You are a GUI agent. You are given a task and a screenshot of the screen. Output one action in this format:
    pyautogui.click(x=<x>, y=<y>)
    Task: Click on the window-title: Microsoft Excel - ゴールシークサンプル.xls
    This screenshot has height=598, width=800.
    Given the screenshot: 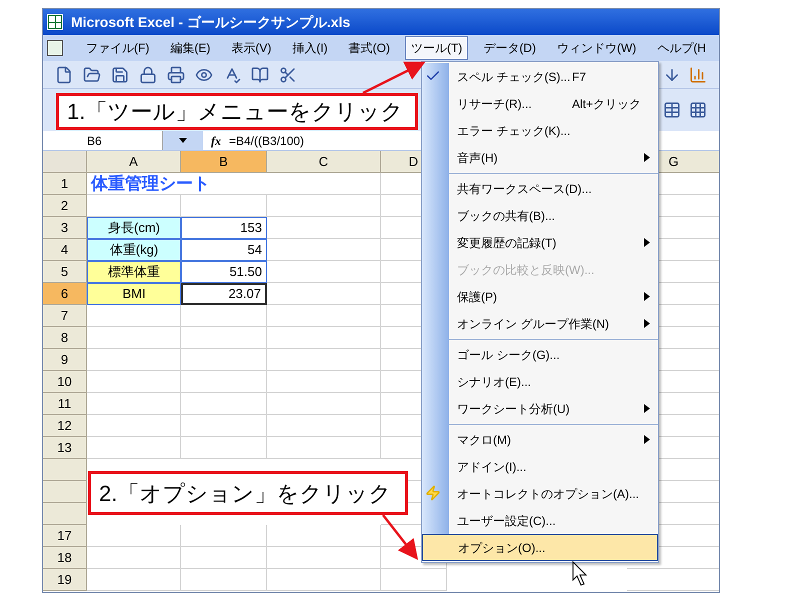 What is the action you would take?
    pyautogui.click(x=210, y=22)
    